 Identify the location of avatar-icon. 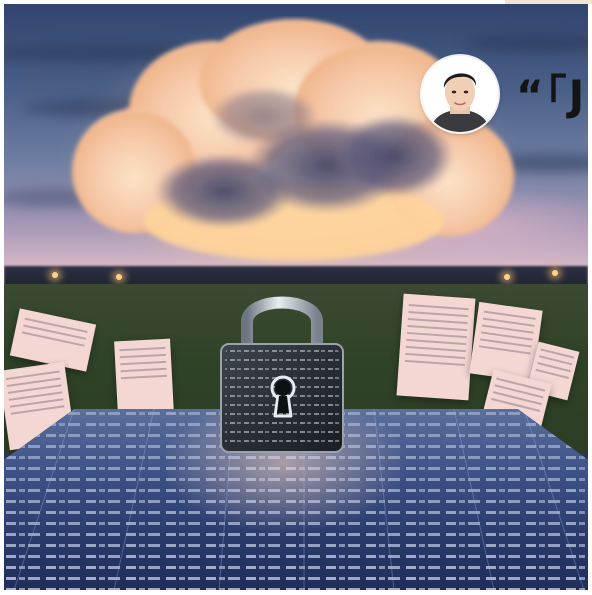
(460, 94).